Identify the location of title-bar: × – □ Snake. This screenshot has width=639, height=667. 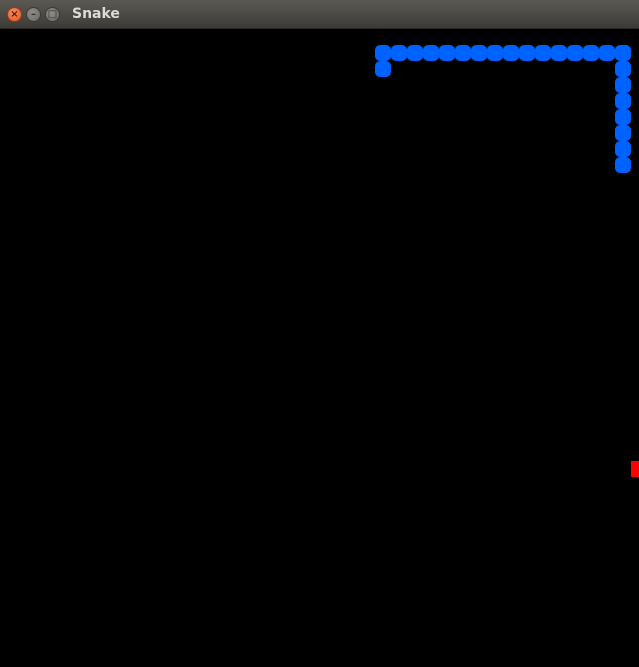
(319, 14).